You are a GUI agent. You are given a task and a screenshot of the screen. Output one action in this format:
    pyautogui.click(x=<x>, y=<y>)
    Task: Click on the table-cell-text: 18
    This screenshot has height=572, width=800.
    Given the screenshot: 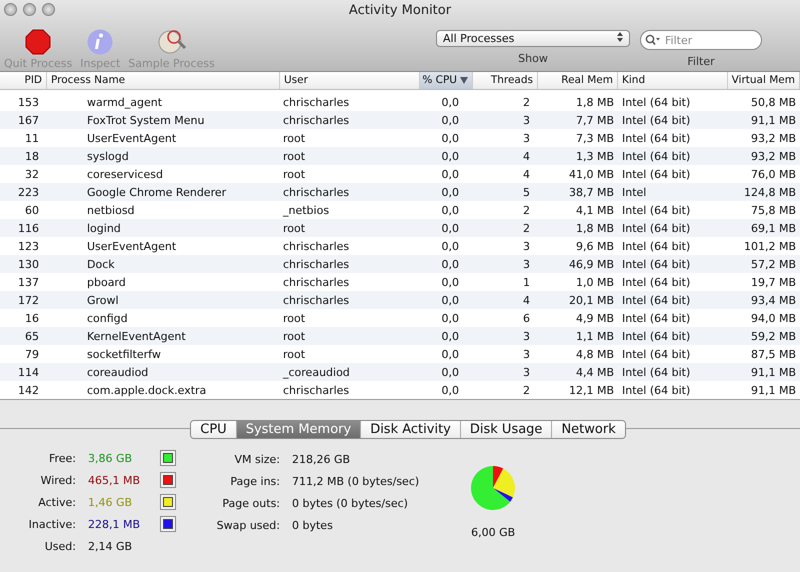 What is the action you would take?
    pyautogui.click(x=32, y=156)
    